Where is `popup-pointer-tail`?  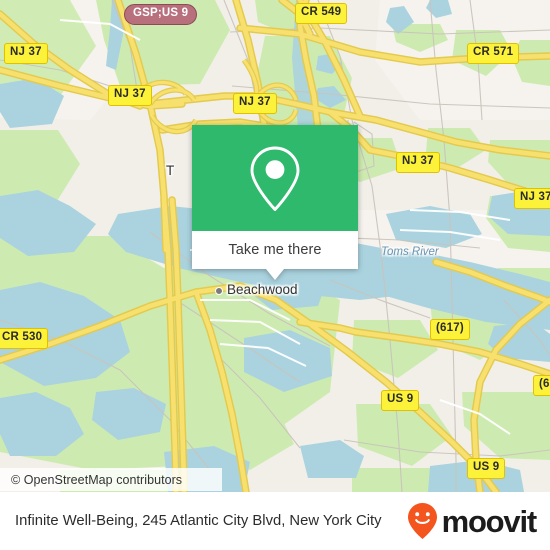 popup-pointer-tail is located at coordinates (275, 274).